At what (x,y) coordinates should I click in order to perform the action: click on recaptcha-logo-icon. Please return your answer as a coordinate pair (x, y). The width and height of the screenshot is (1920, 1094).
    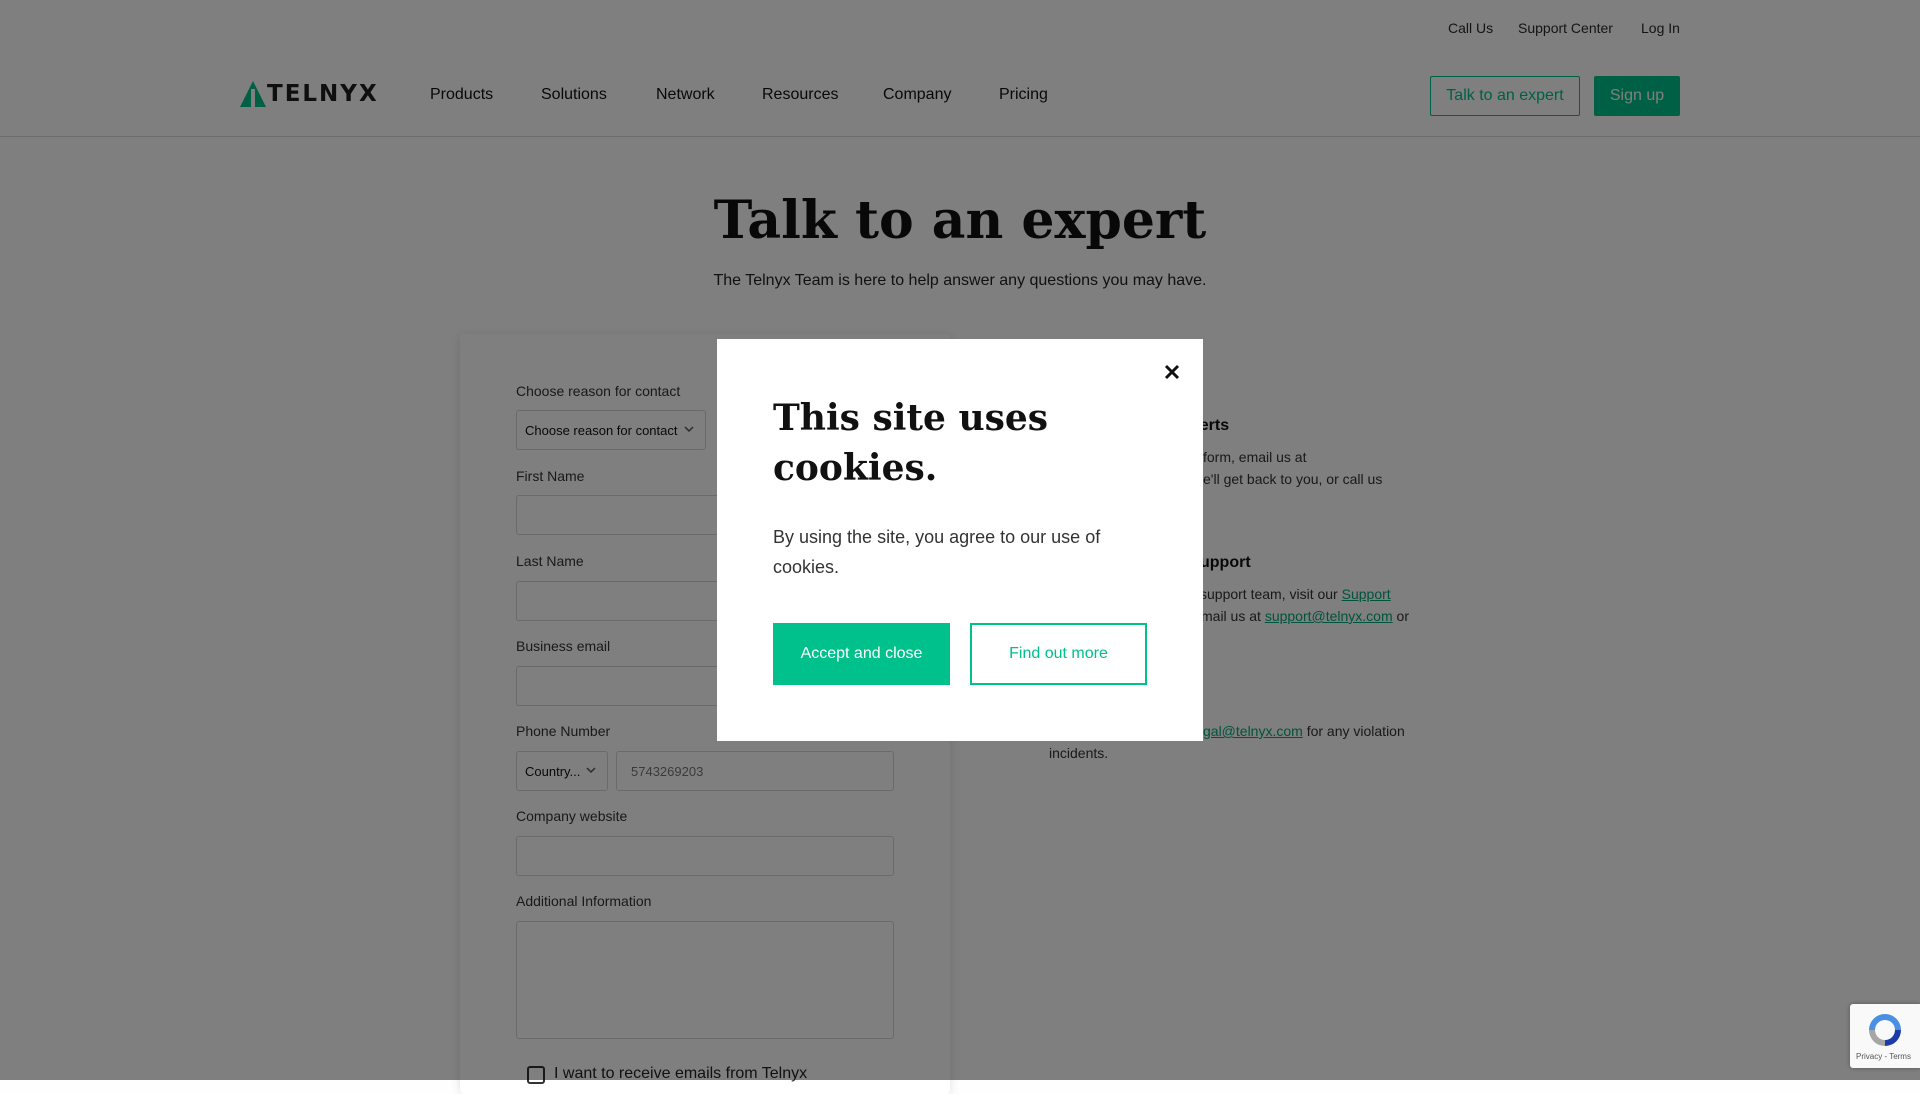
    Looking at the image, I should click on (1885, 1030).